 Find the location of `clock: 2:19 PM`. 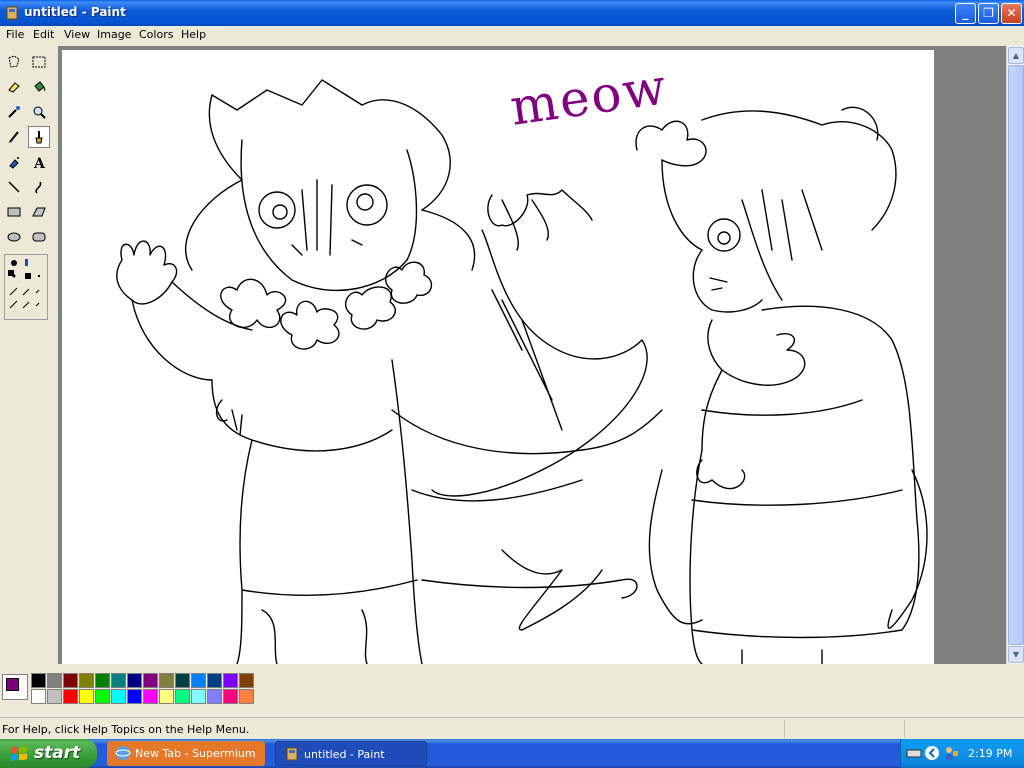

clock: 2:19 PM is located at coordinates (990, 753).